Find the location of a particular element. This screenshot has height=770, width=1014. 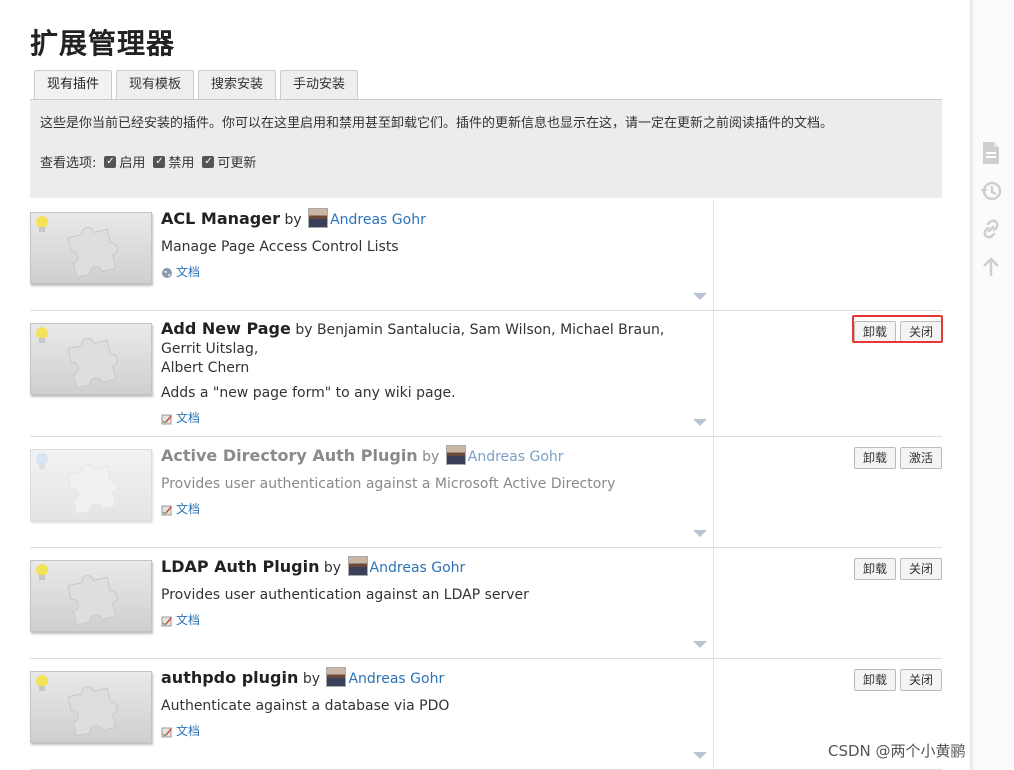

filter-updatable-checkbox: ✓ 可更新 is located at coordinates (229, 161).